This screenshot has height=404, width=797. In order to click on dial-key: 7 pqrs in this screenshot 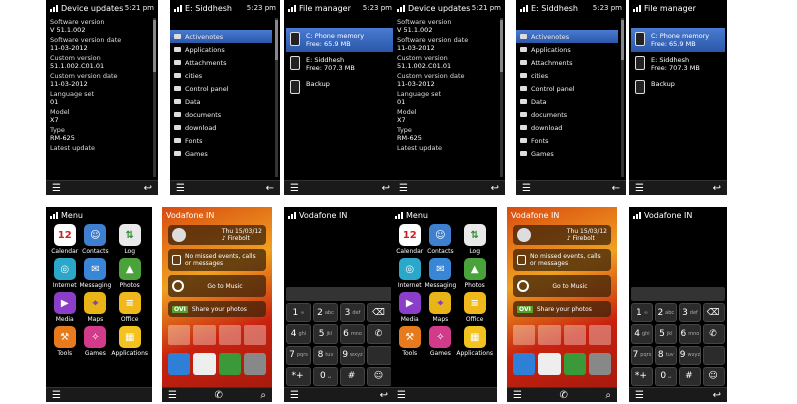, I will do `click(642, 355)`.